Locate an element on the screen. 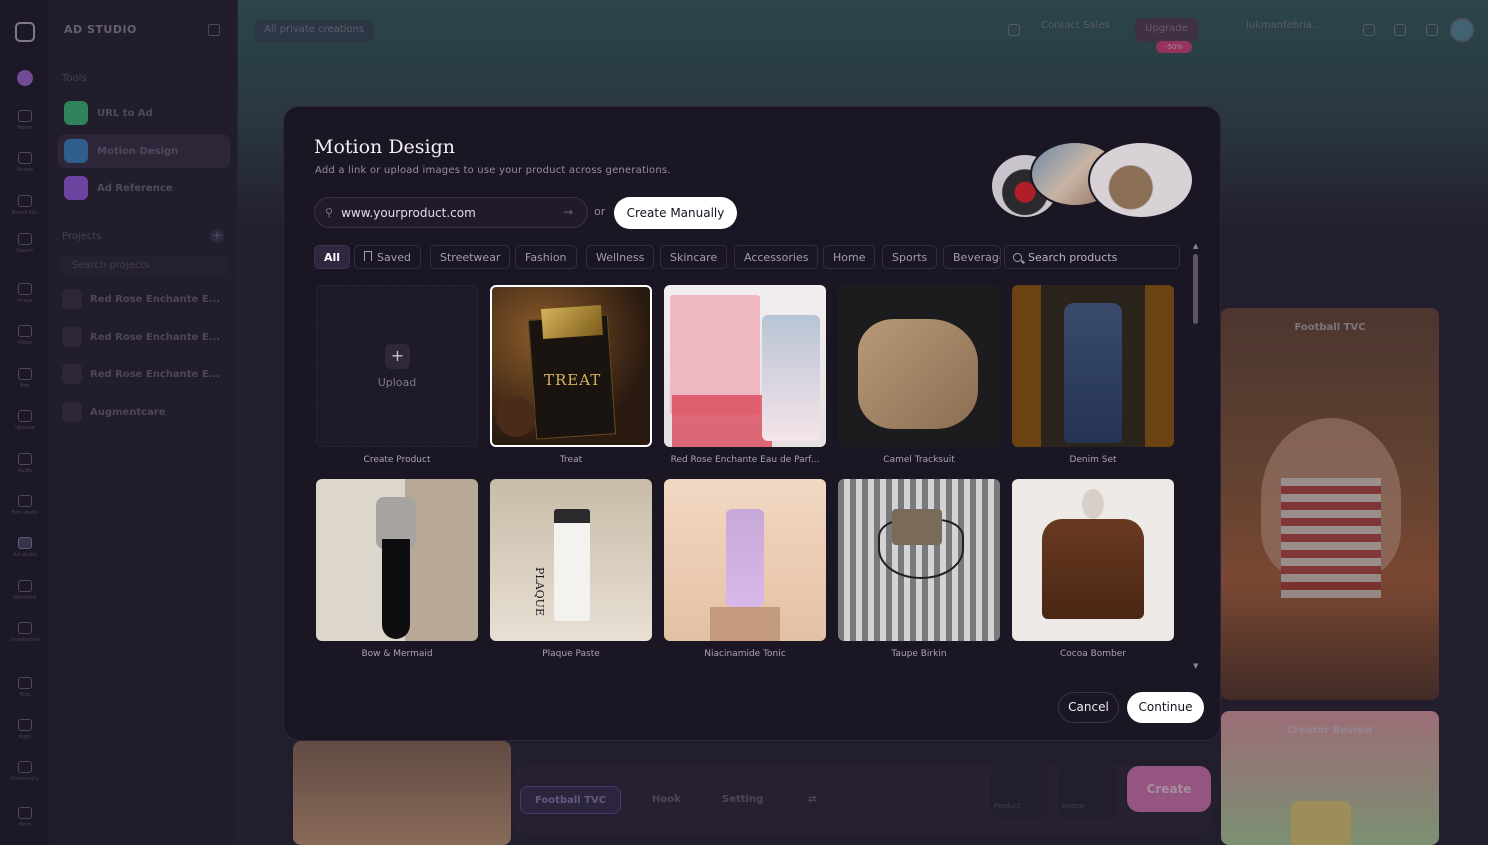 The width and height of the screenshot is (1488, 845). product-card-treat: TREAT Treat is located at coordinates (571, 375).